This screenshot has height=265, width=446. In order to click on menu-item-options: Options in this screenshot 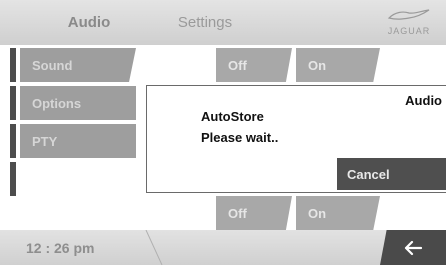, I will do `click(78, 103)`.